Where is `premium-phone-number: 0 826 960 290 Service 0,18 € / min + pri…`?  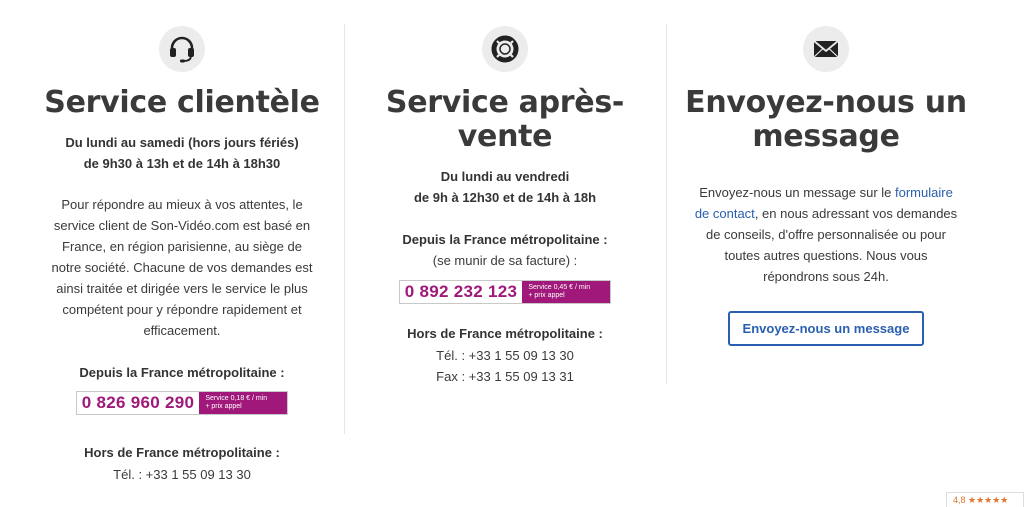
premium-phone-number: 0 826 960 290 Service 0,18 € / min + pri… is located at coordinates (182, 403).